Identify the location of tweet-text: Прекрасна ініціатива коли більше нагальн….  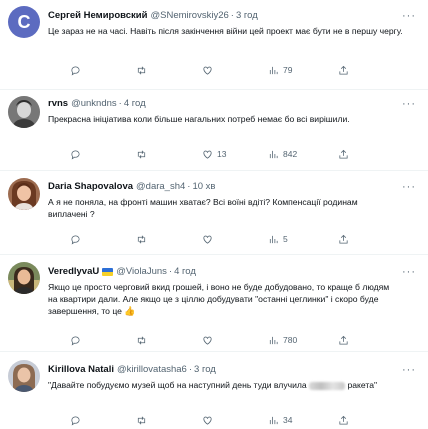
(199, 119).